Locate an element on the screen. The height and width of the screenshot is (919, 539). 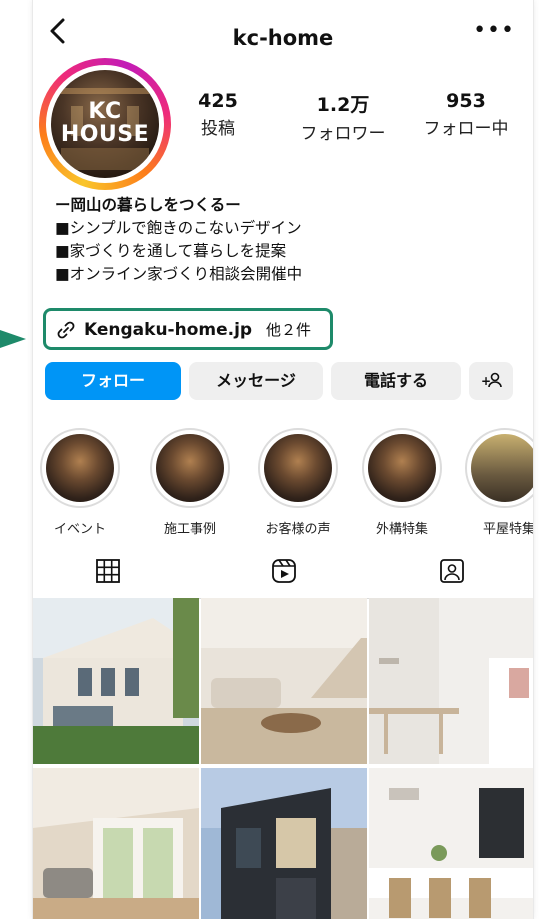
profile-stats: 425 投稿 1.2万 フォロワー 953 フォロー中 is located at coordinates (358, 120).